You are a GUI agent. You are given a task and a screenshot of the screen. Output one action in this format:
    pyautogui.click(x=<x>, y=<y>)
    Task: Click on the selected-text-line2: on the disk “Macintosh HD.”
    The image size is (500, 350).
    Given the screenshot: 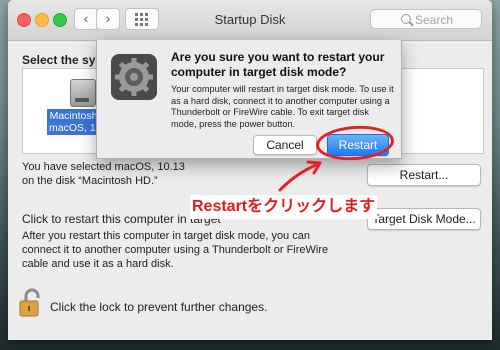 What is the action you would take?
    pyautogui.click(x=90, y=181)
    